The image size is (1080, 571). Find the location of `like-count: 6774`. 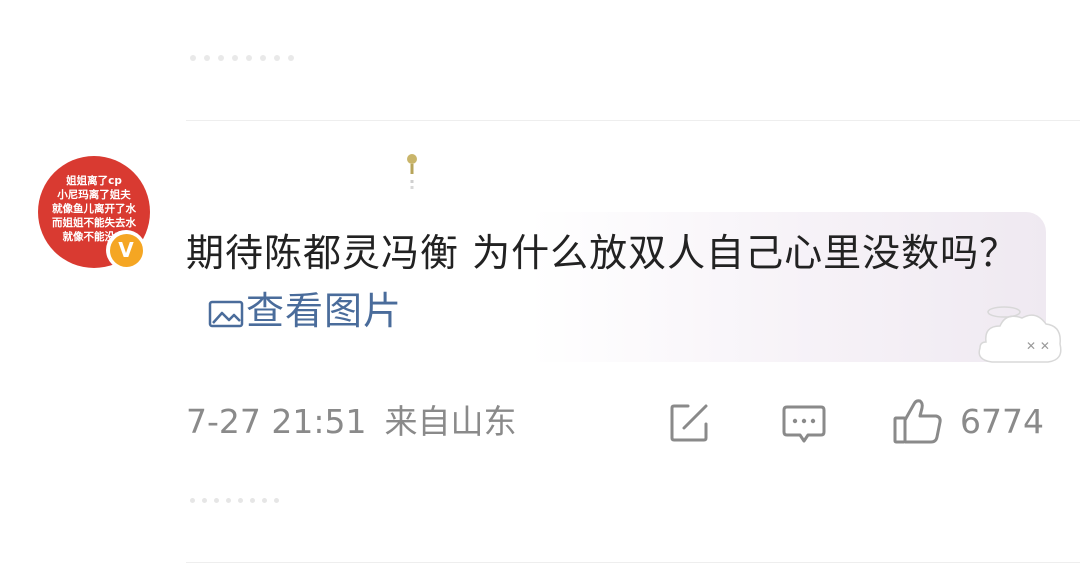

like-count: 6774 is located at coordinates (1002, 421).